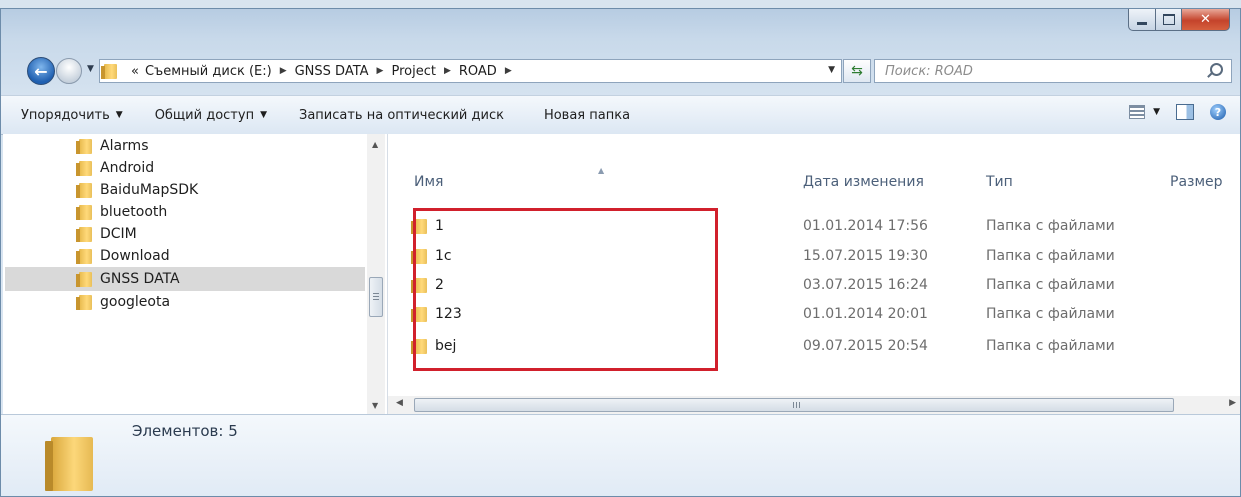 This screenshot has height=497, width=1241. I want to click on organize-button: Упорядочить ▼, so click(72, 115).